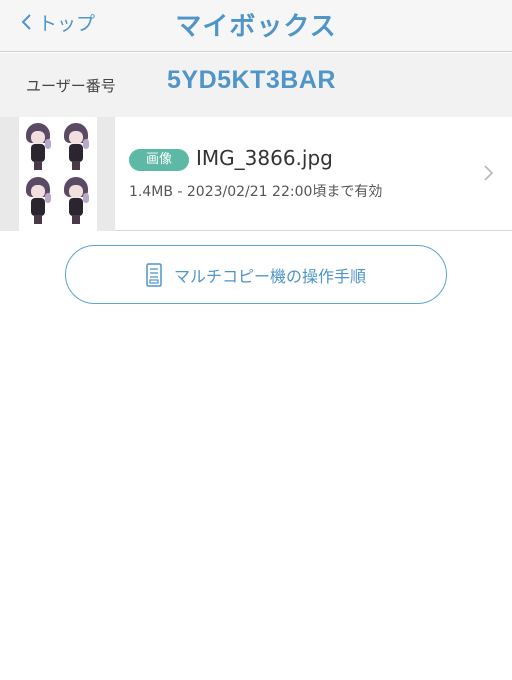 The image size is (512, 680). I want to click on page-title: マイボックス, so click(256, 27).